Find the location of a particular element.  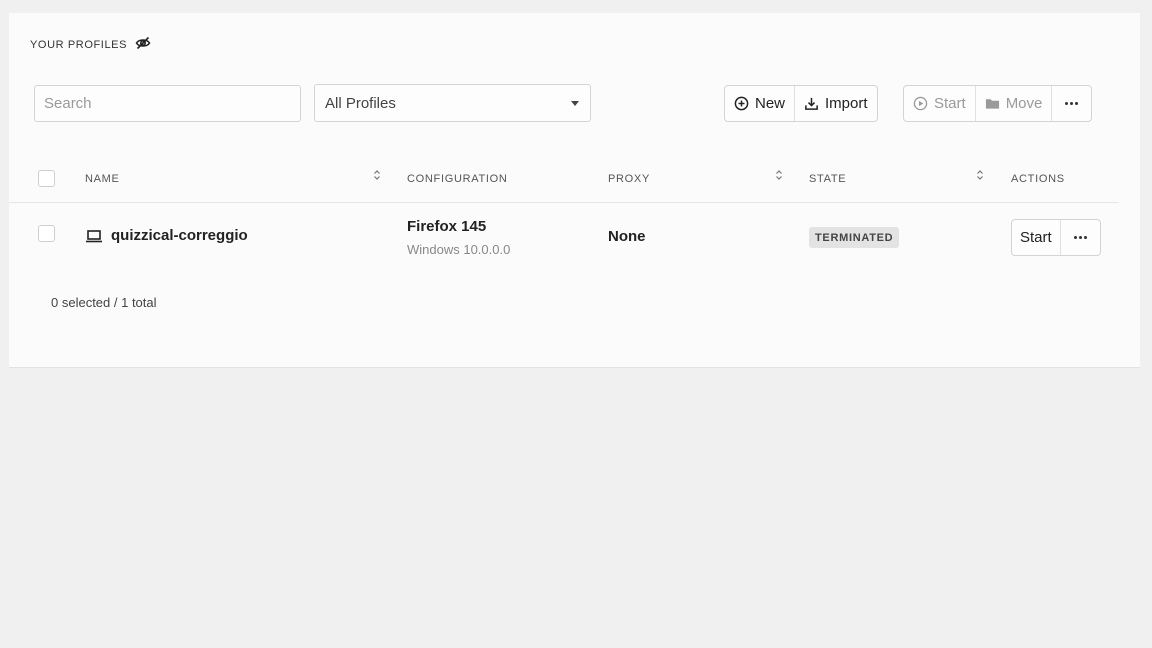

eye-off-icon is located at coordinates (143, 44).